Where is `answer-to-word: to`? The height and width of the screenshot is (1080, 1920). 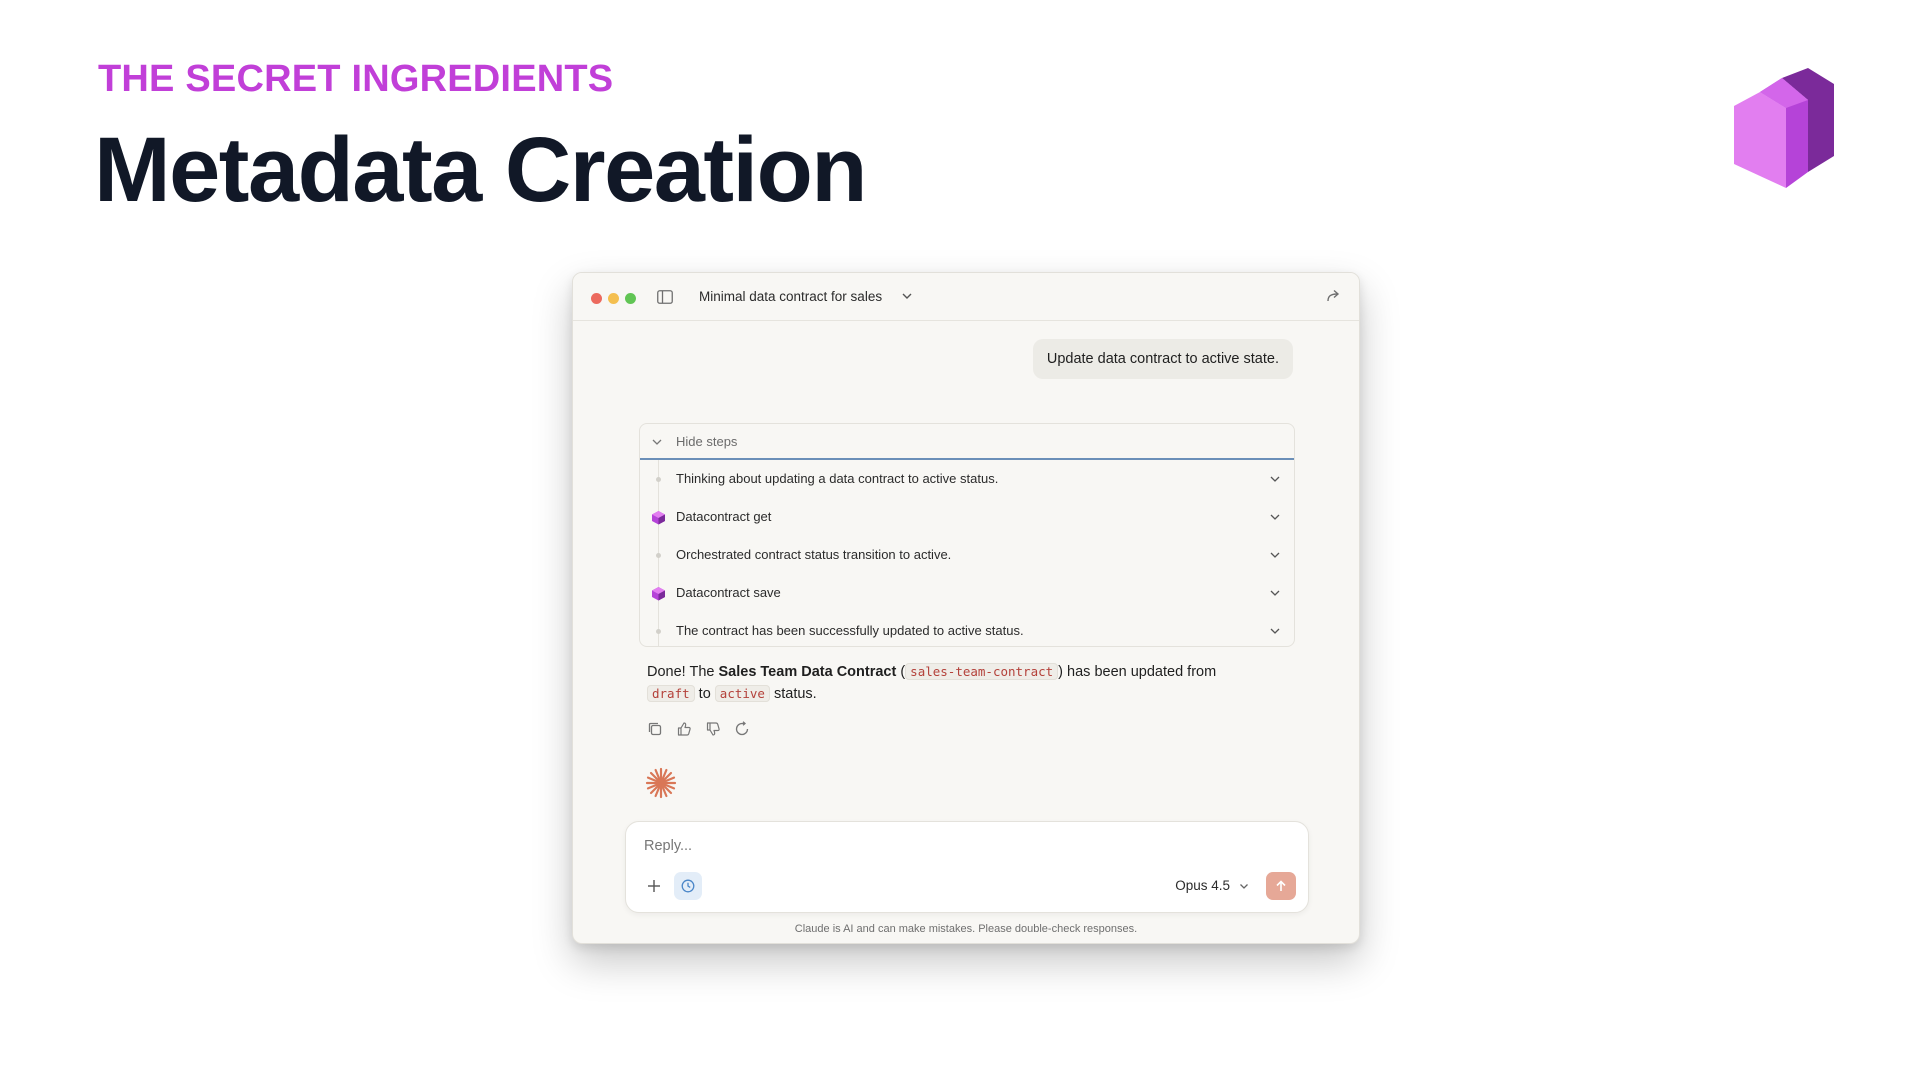 answer-to-word: to is located at coordinates (704, 694).